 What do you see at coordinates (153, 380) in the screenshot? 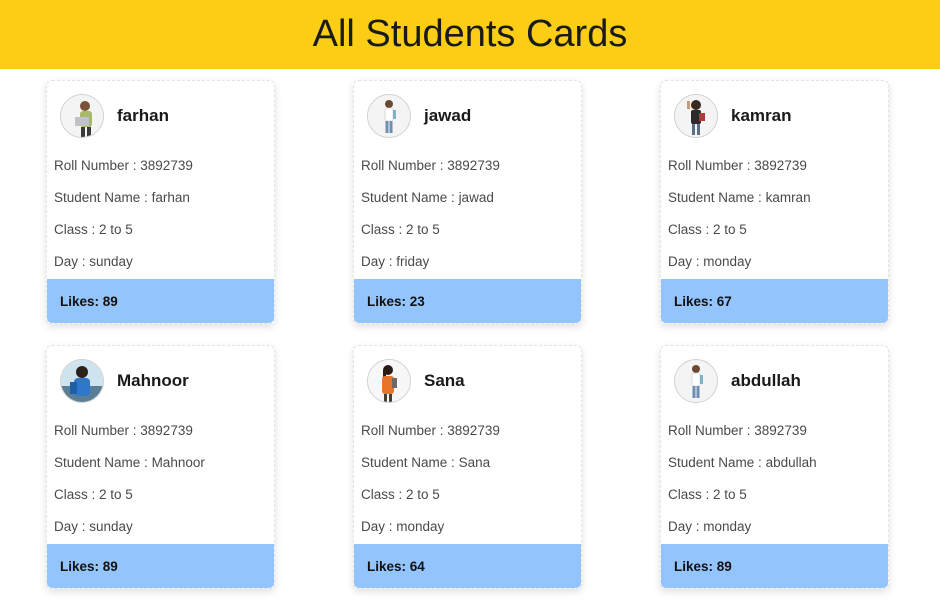
I see `student-name-heading: Mahnoor` at bounding box center [153, 380].